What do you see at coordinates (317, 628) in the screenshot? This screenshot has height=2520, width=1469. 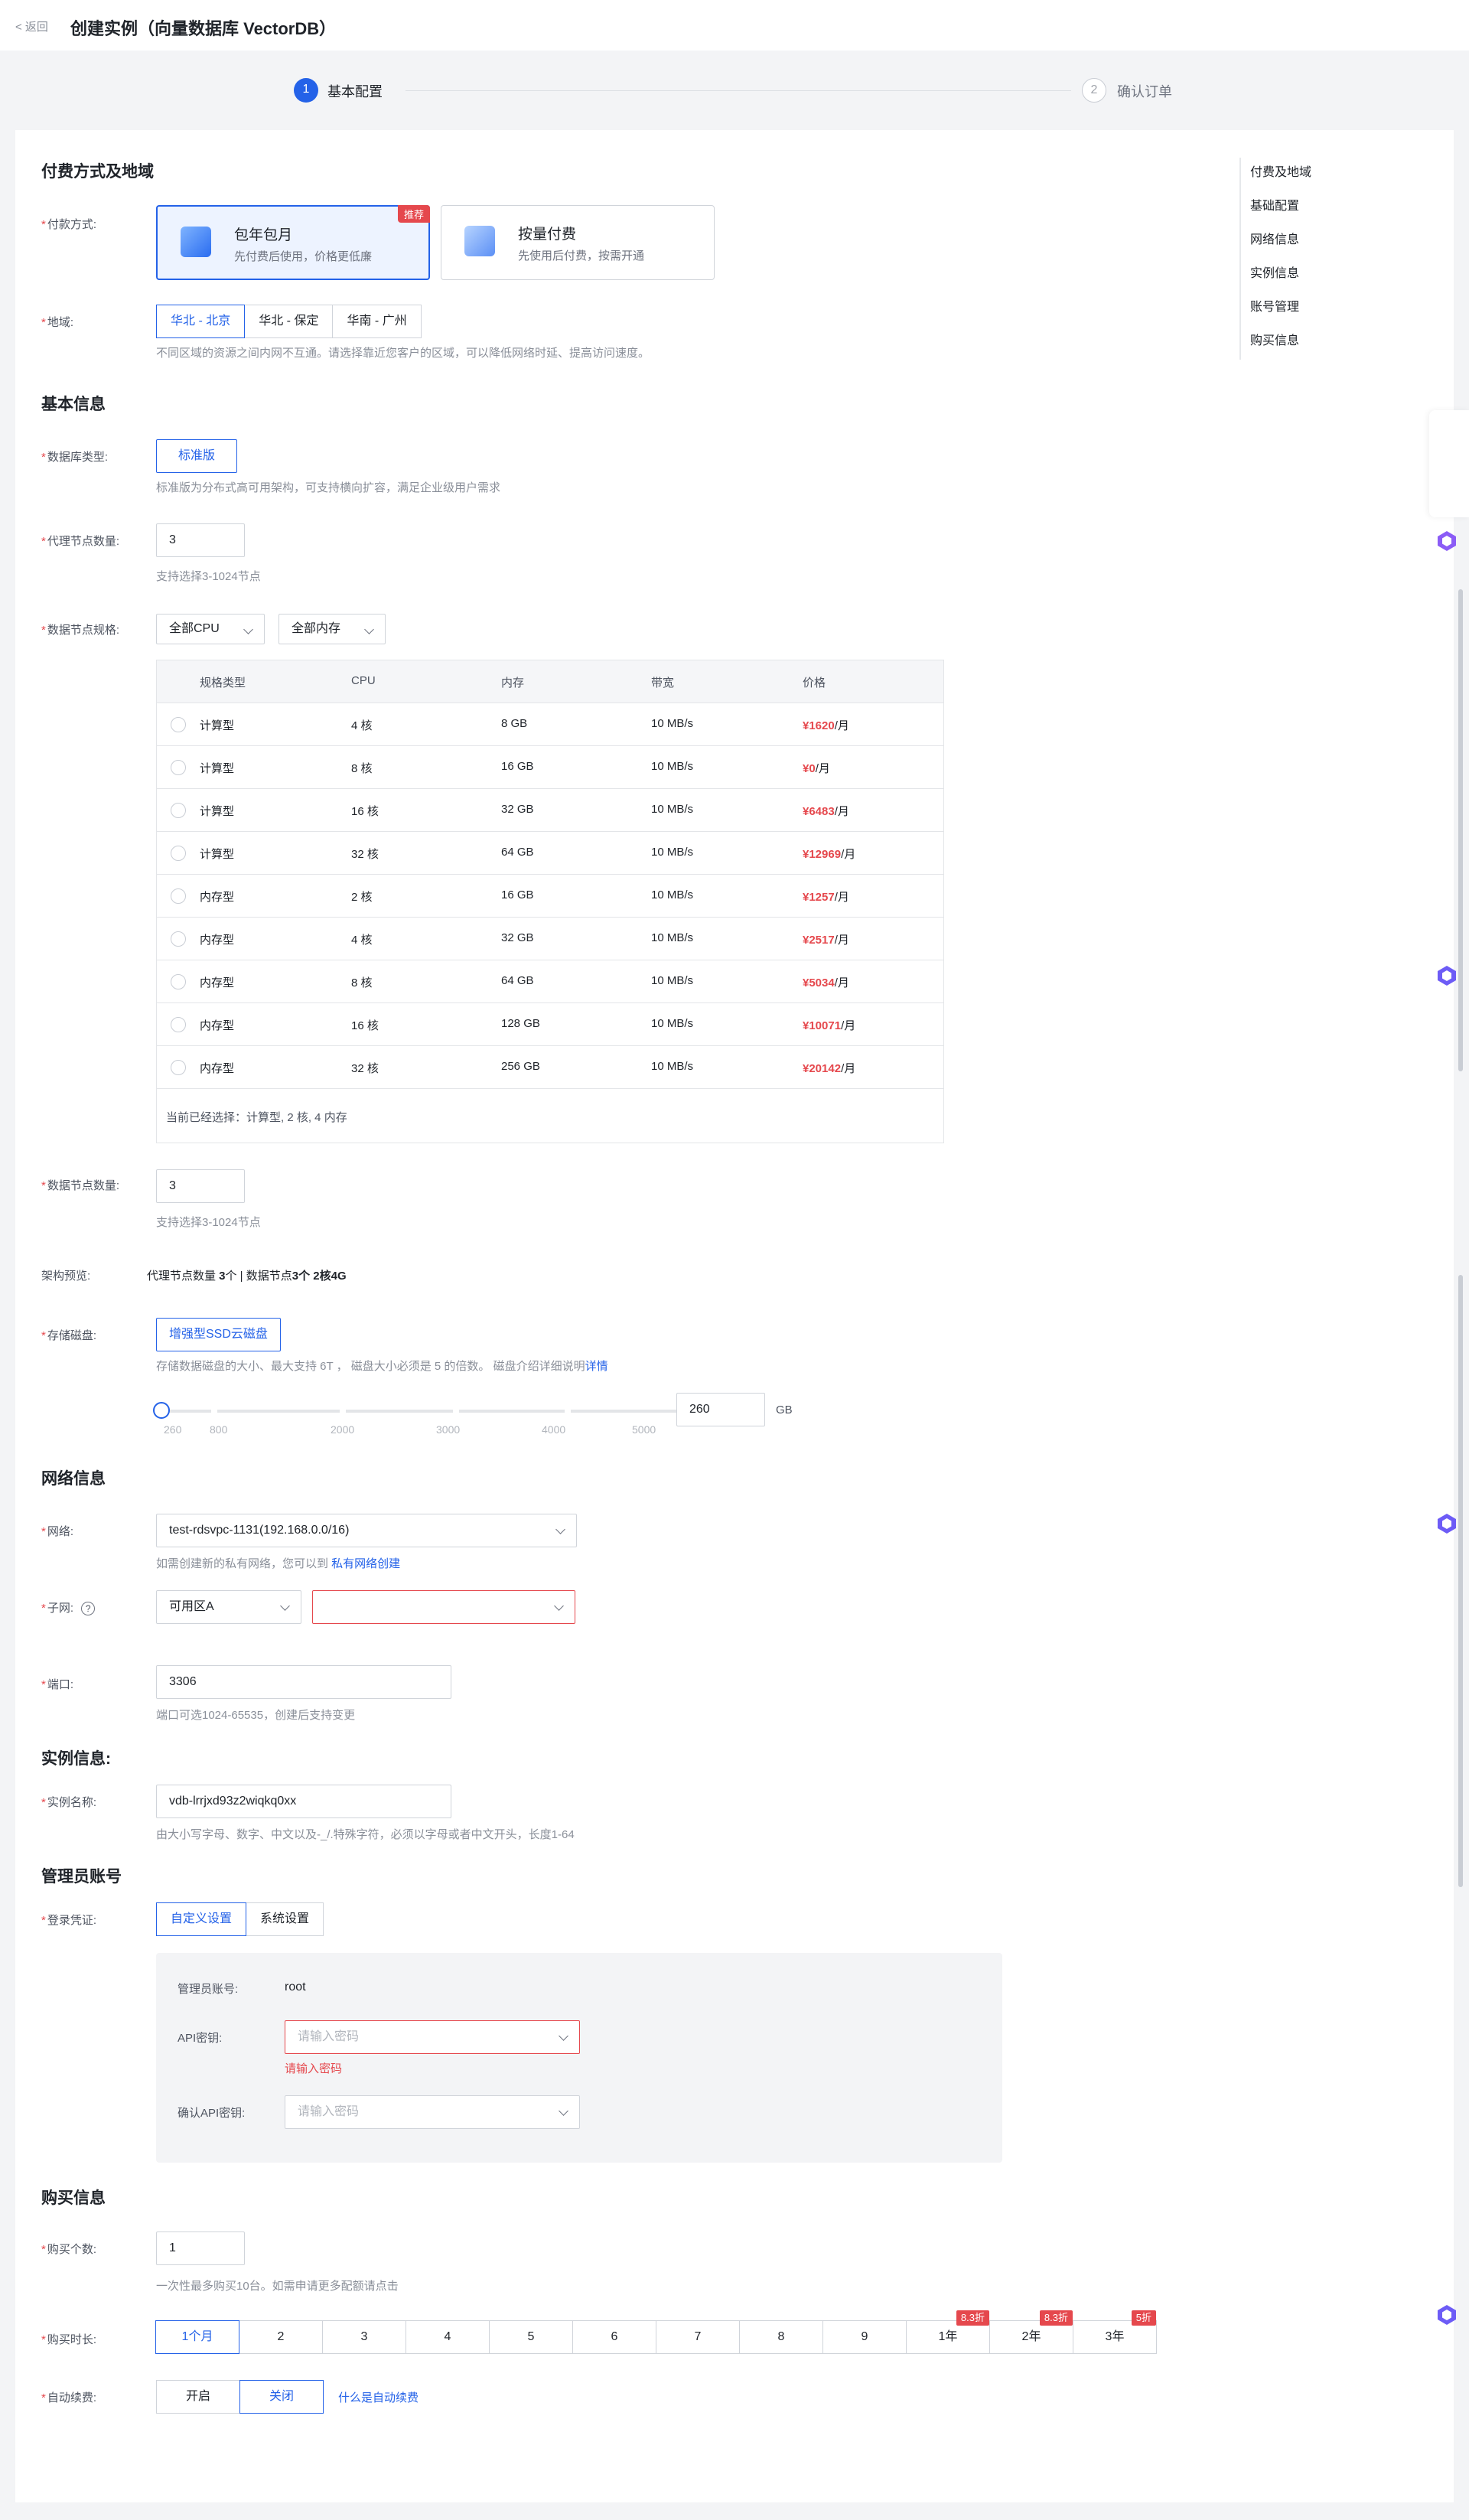 I see `mem-filter-value: 全部内存` at bounding box center [317, 628].